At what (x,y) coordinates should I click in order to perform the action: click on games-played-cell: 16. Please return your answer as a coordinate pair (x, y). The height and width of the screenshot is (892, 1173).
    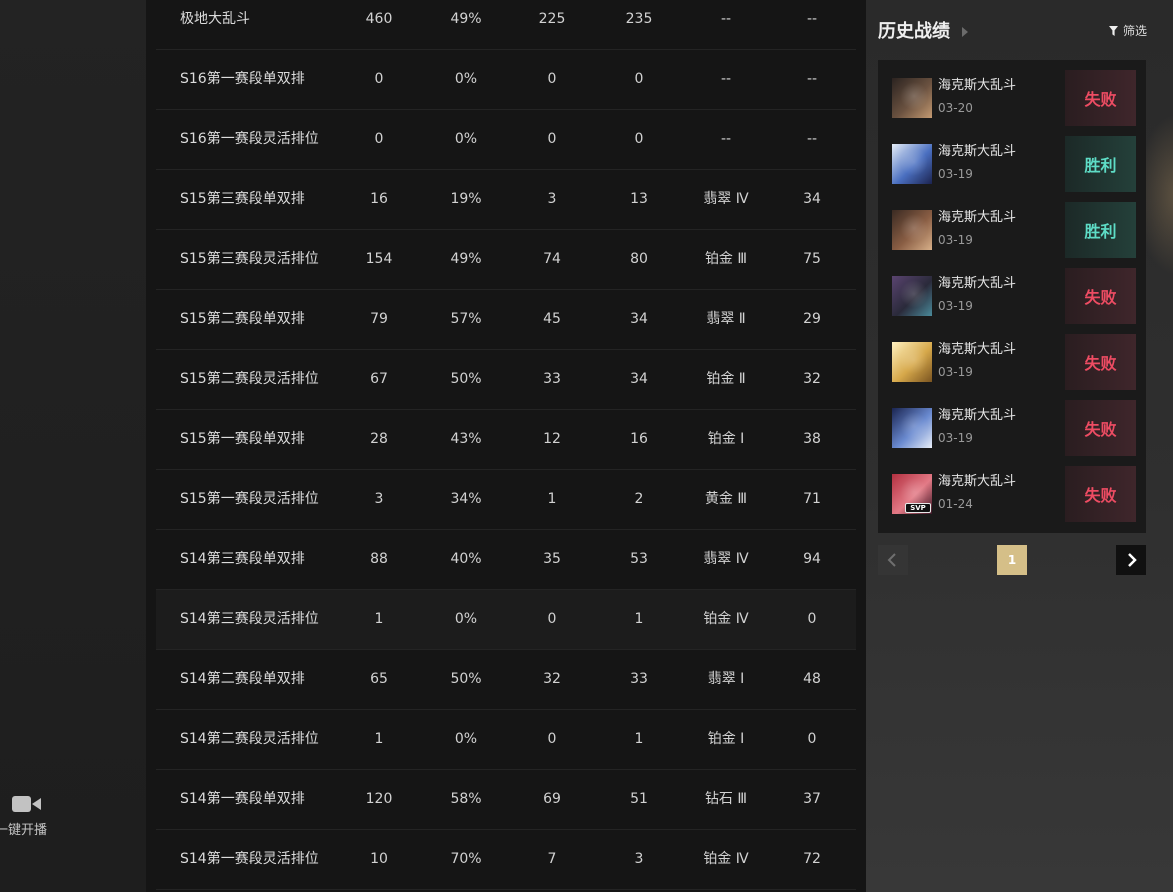
    Looking at the image, I should click on (379, 199).